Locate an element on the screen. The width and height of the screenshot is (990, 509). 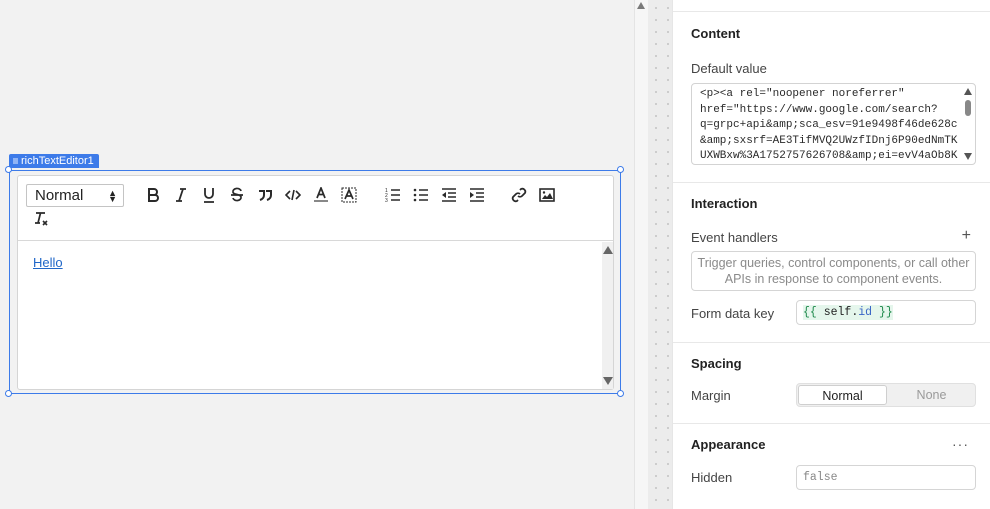
canvas-scrollbar is located at coordinates (641, 254).